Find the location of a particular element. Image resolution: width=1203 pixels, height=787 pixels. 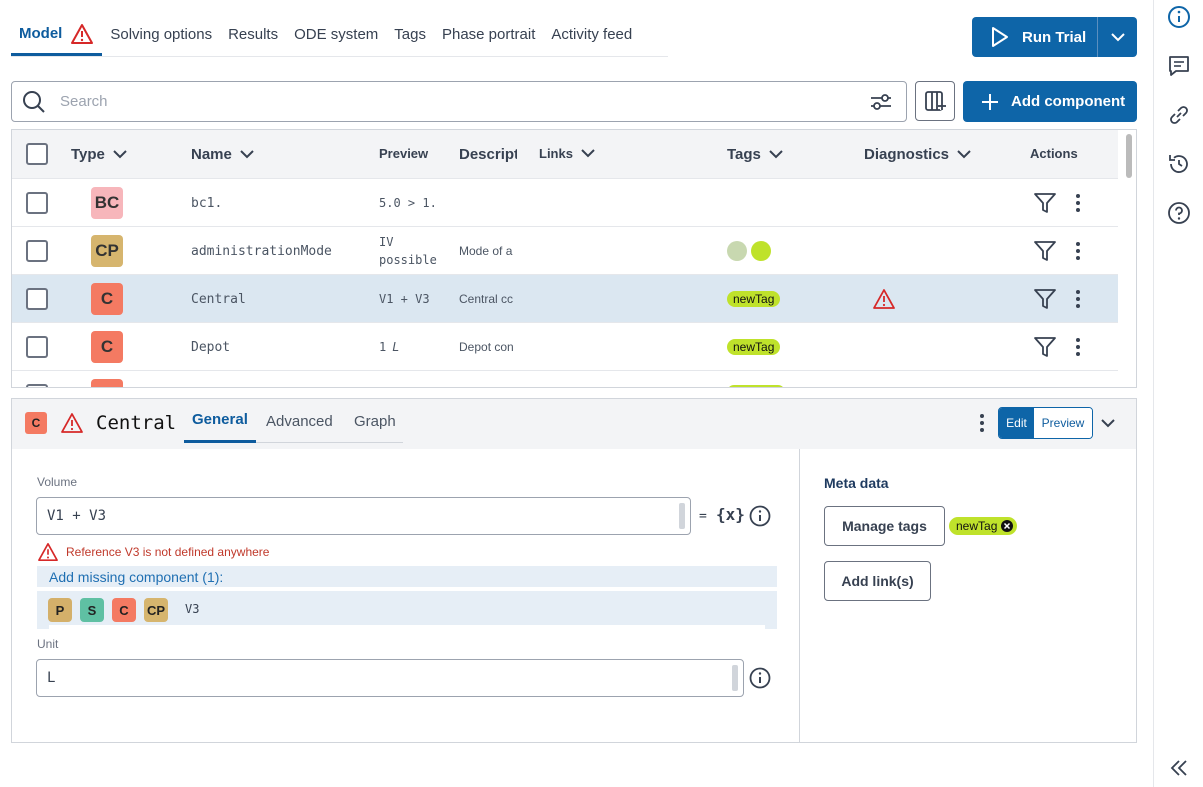

run-trial-button: Run Trial is located at coordinates (1035, 37).